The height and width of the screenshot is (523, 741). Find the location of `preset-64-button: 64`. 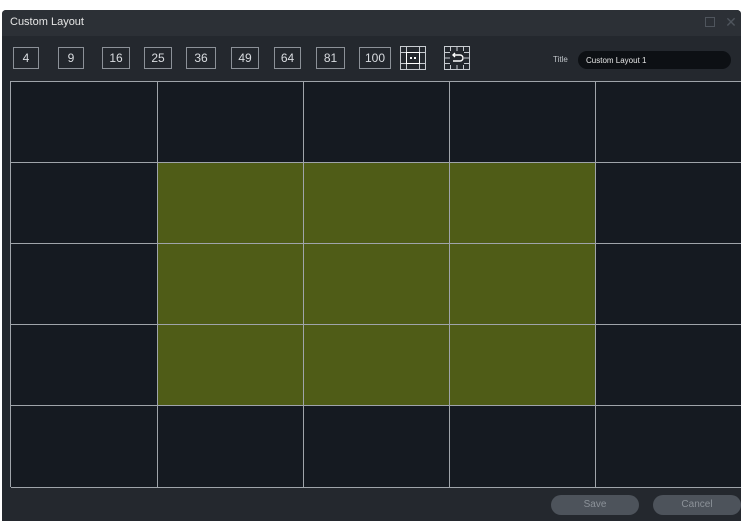

preset-64-button: 64 is located at coordinates (287, 58).